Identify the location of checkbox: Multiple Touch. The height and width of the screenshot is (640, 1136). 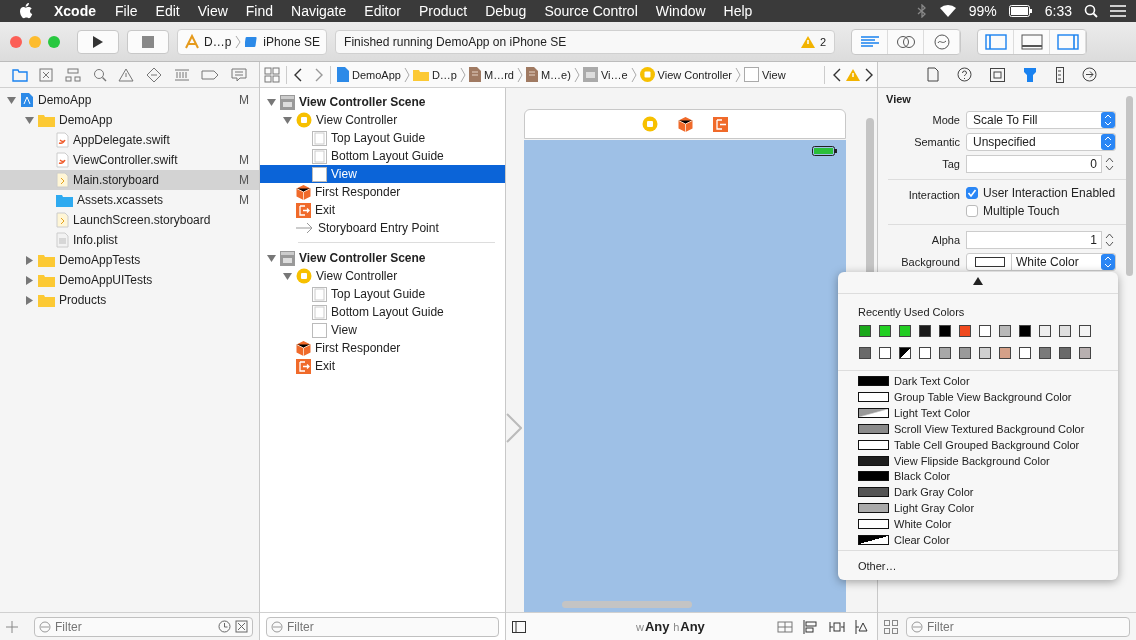
(1041, 211).